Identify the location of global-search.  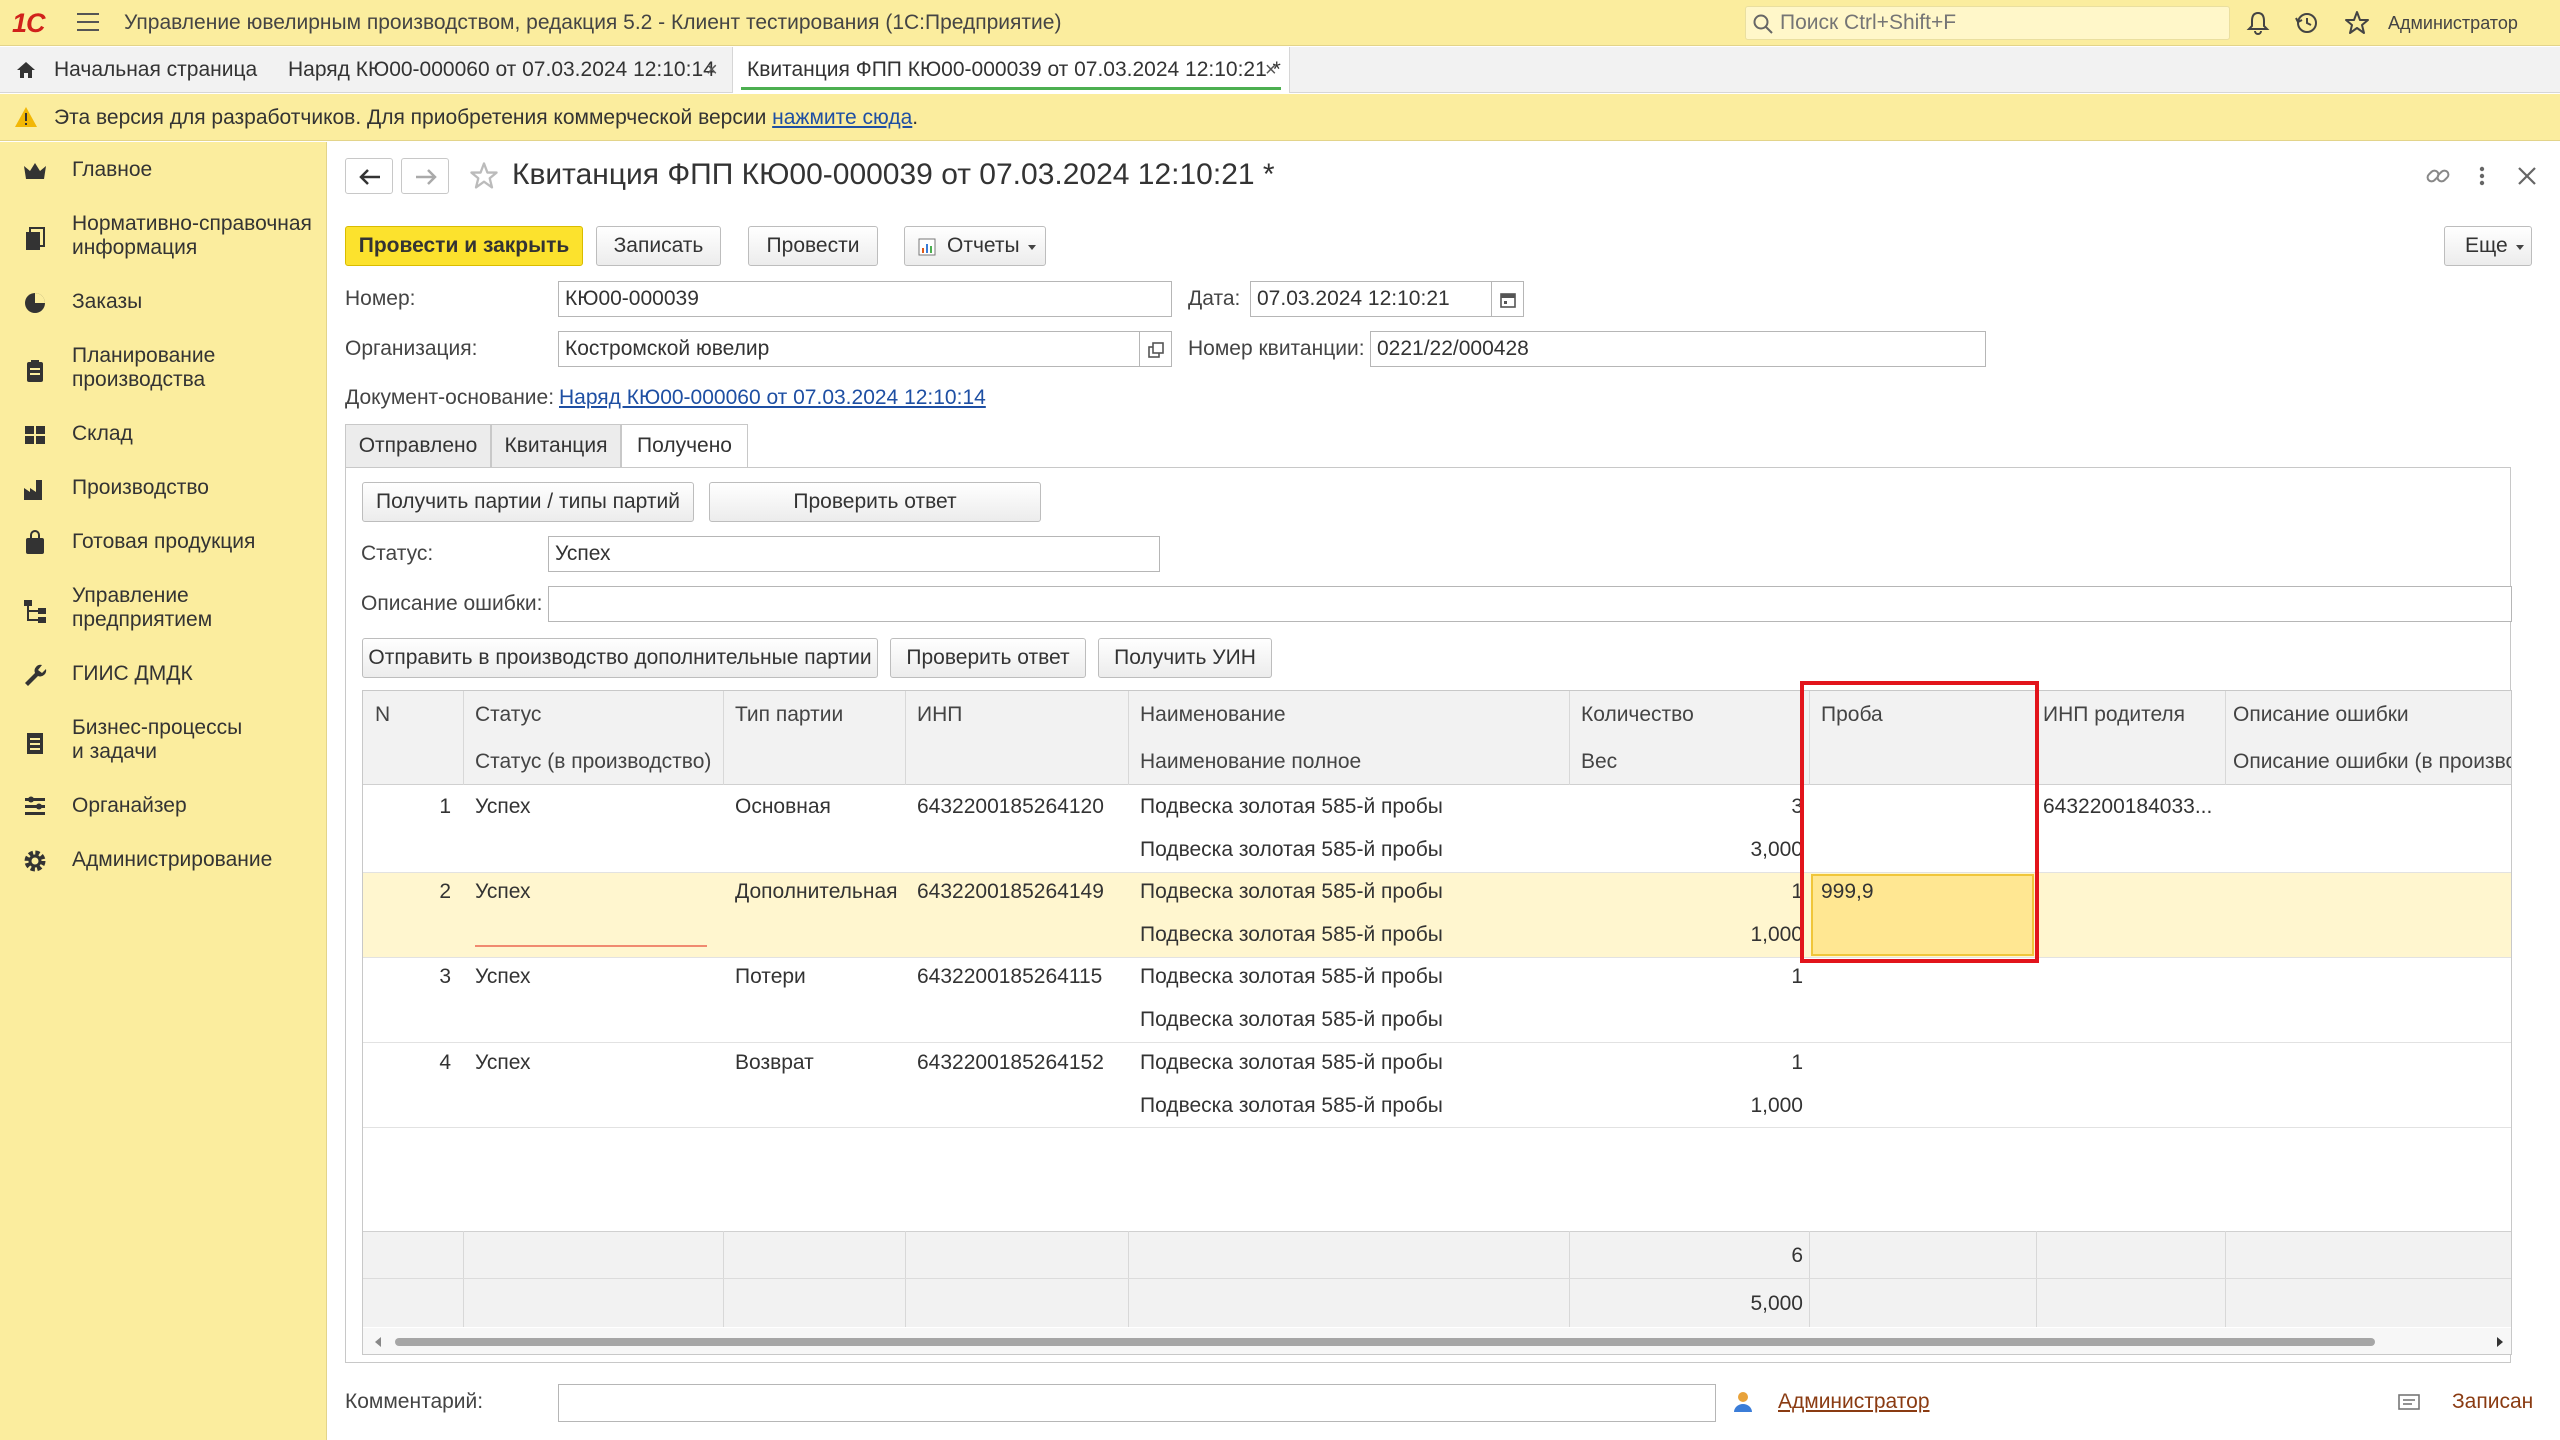
(1987, 23).